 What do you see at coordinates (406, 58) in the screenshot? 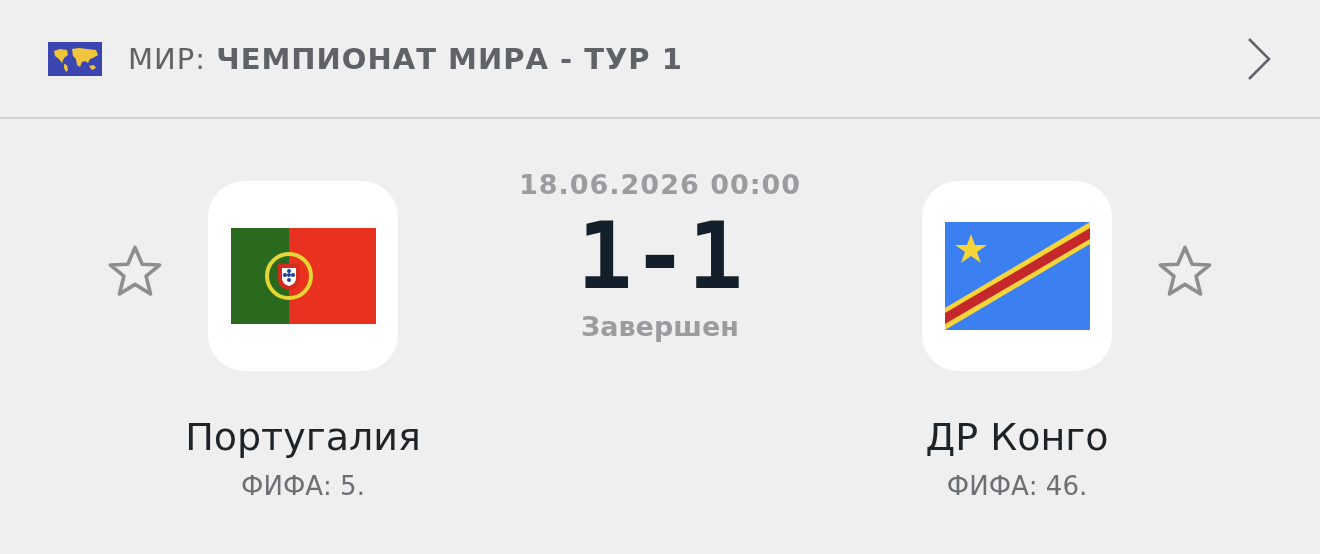
I see `tournament-title: МИР: ЧЕМПИОНАТ МИРА - ТУР 1` at bounding box center [406, 58].